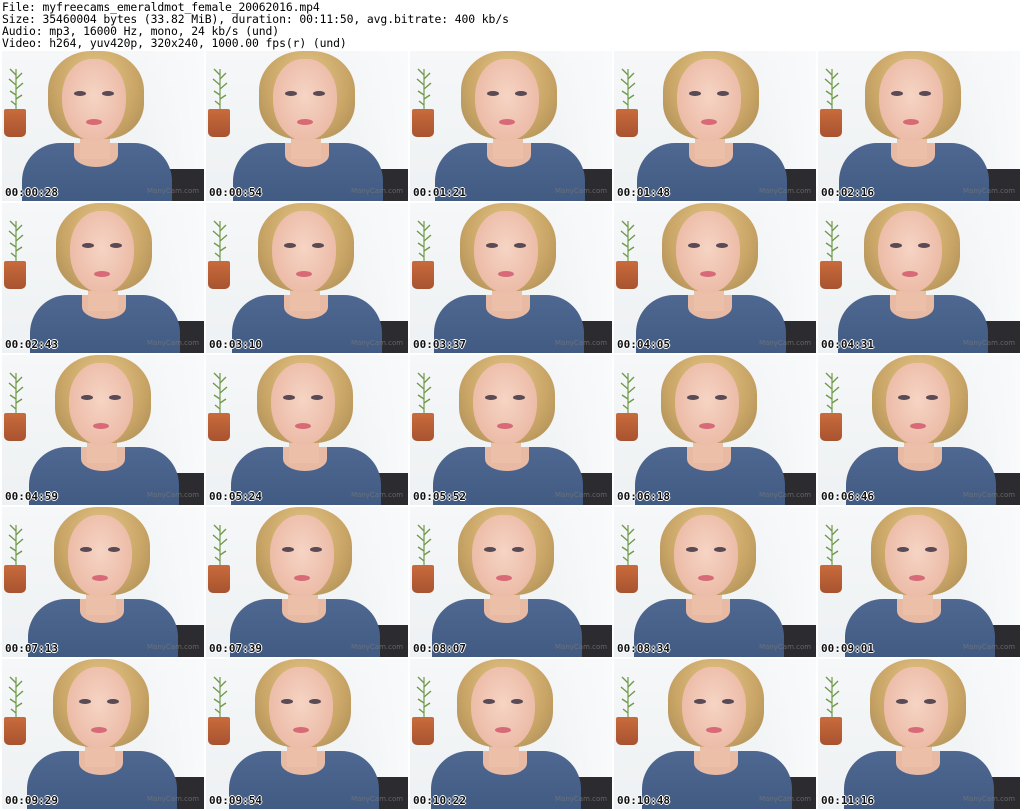 The width and height of the screenshot is (1024, 811). I want to click on video-thumbnail: ManyCam.com 00:02:16, so click(919, 126).